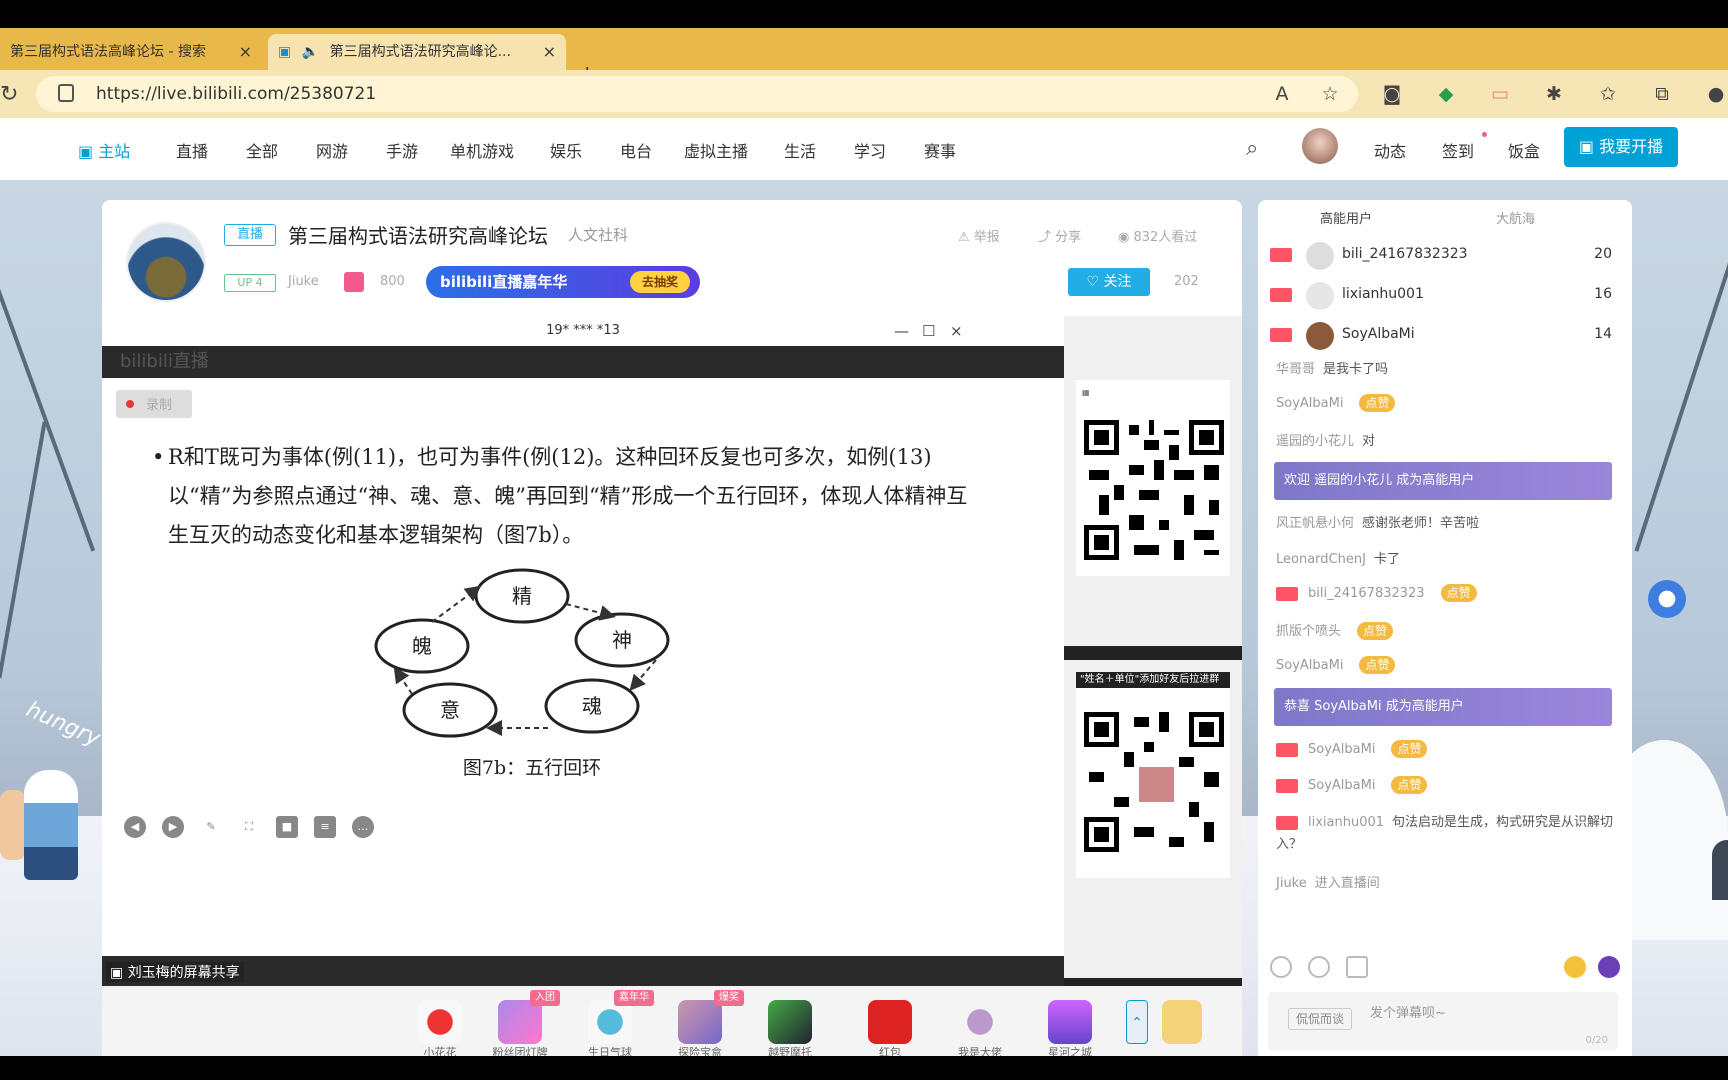 The width and height of the screenshot is (1728, 1080). Describe the element at coordinates (1346, 217) in the screenshot. I see `tab-high-energy: 高能用户` at that location.